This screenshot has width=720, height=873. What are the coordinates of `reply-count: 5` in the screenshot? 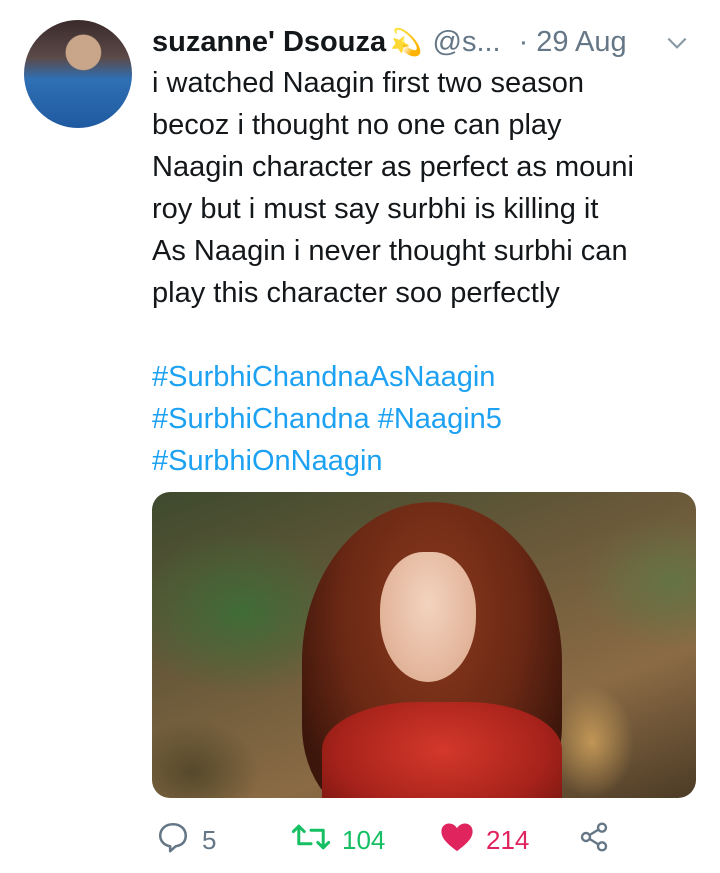 It's located at (209, 839).